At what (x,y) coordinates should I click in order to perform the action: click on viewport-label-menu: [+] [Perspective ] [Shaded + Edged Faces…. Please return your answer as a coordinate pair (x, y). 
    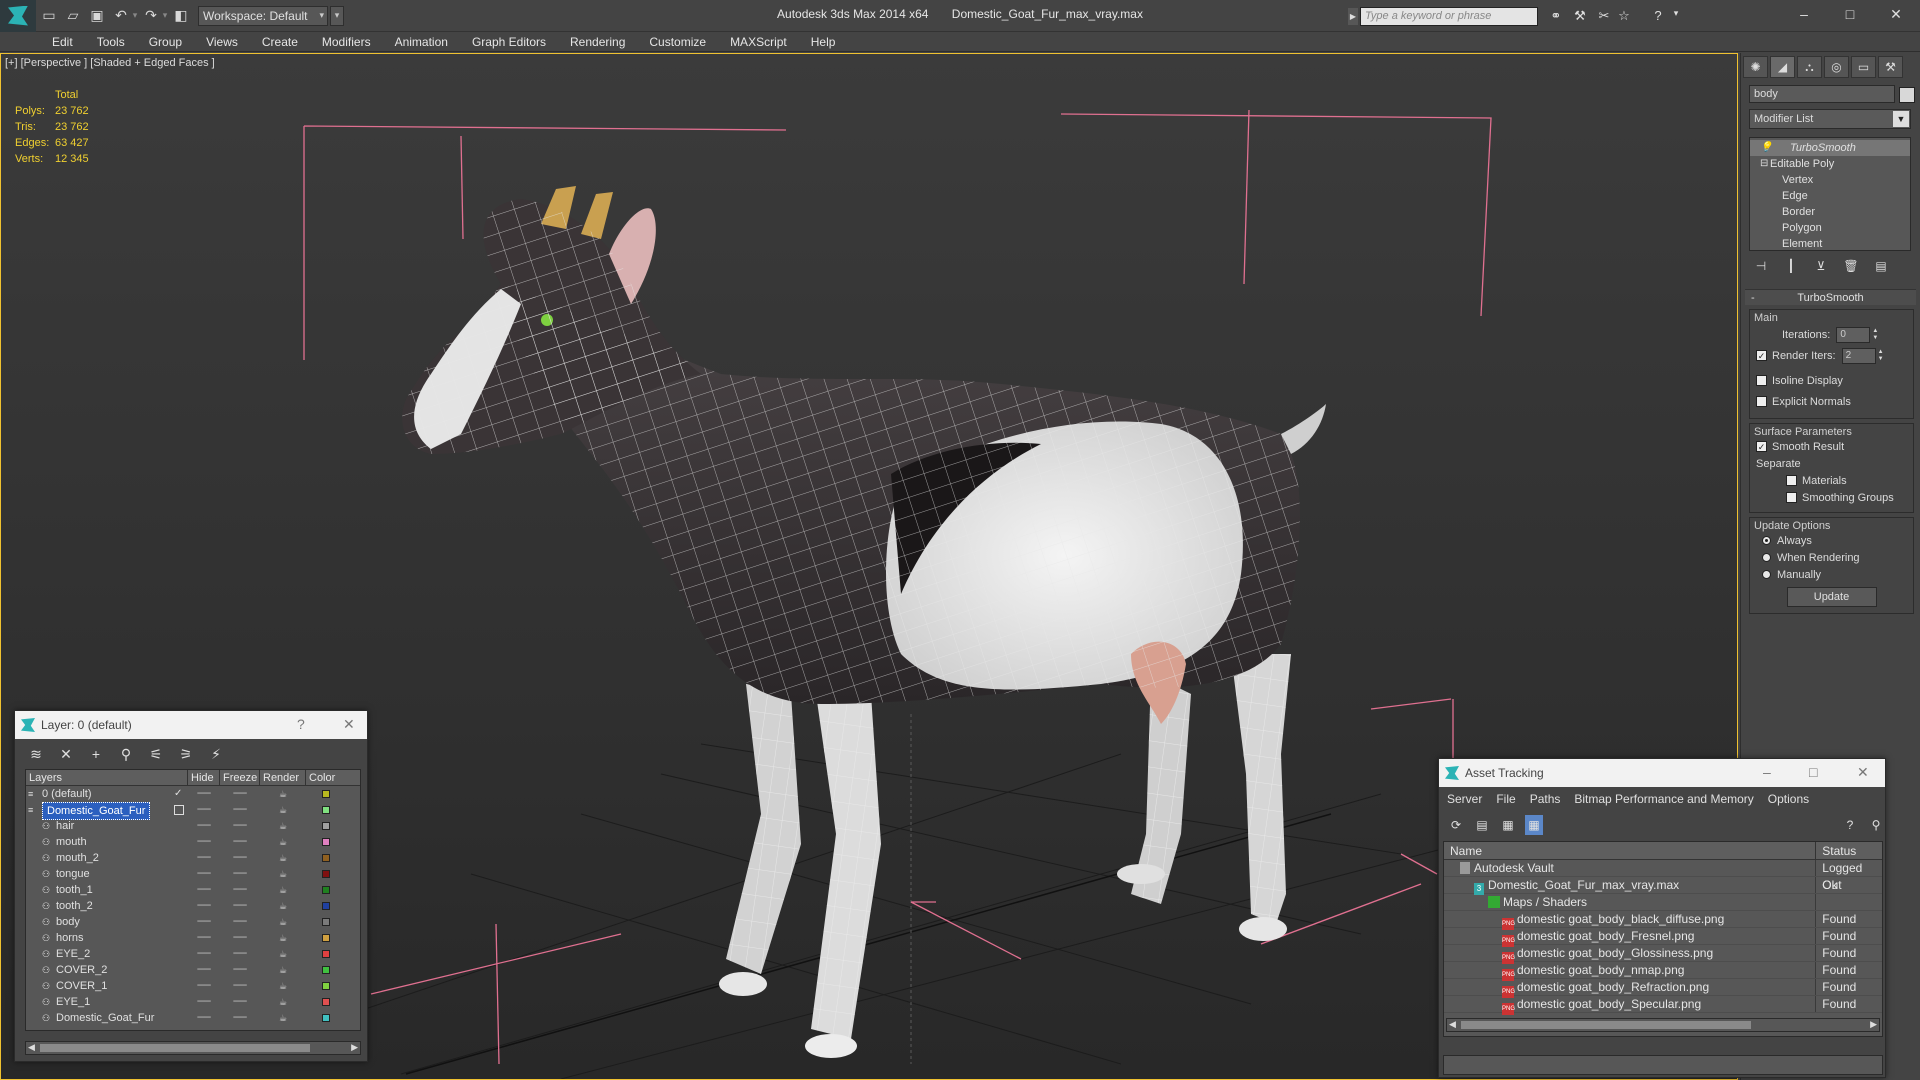
    Looking at the image, I should click on (110, 63).